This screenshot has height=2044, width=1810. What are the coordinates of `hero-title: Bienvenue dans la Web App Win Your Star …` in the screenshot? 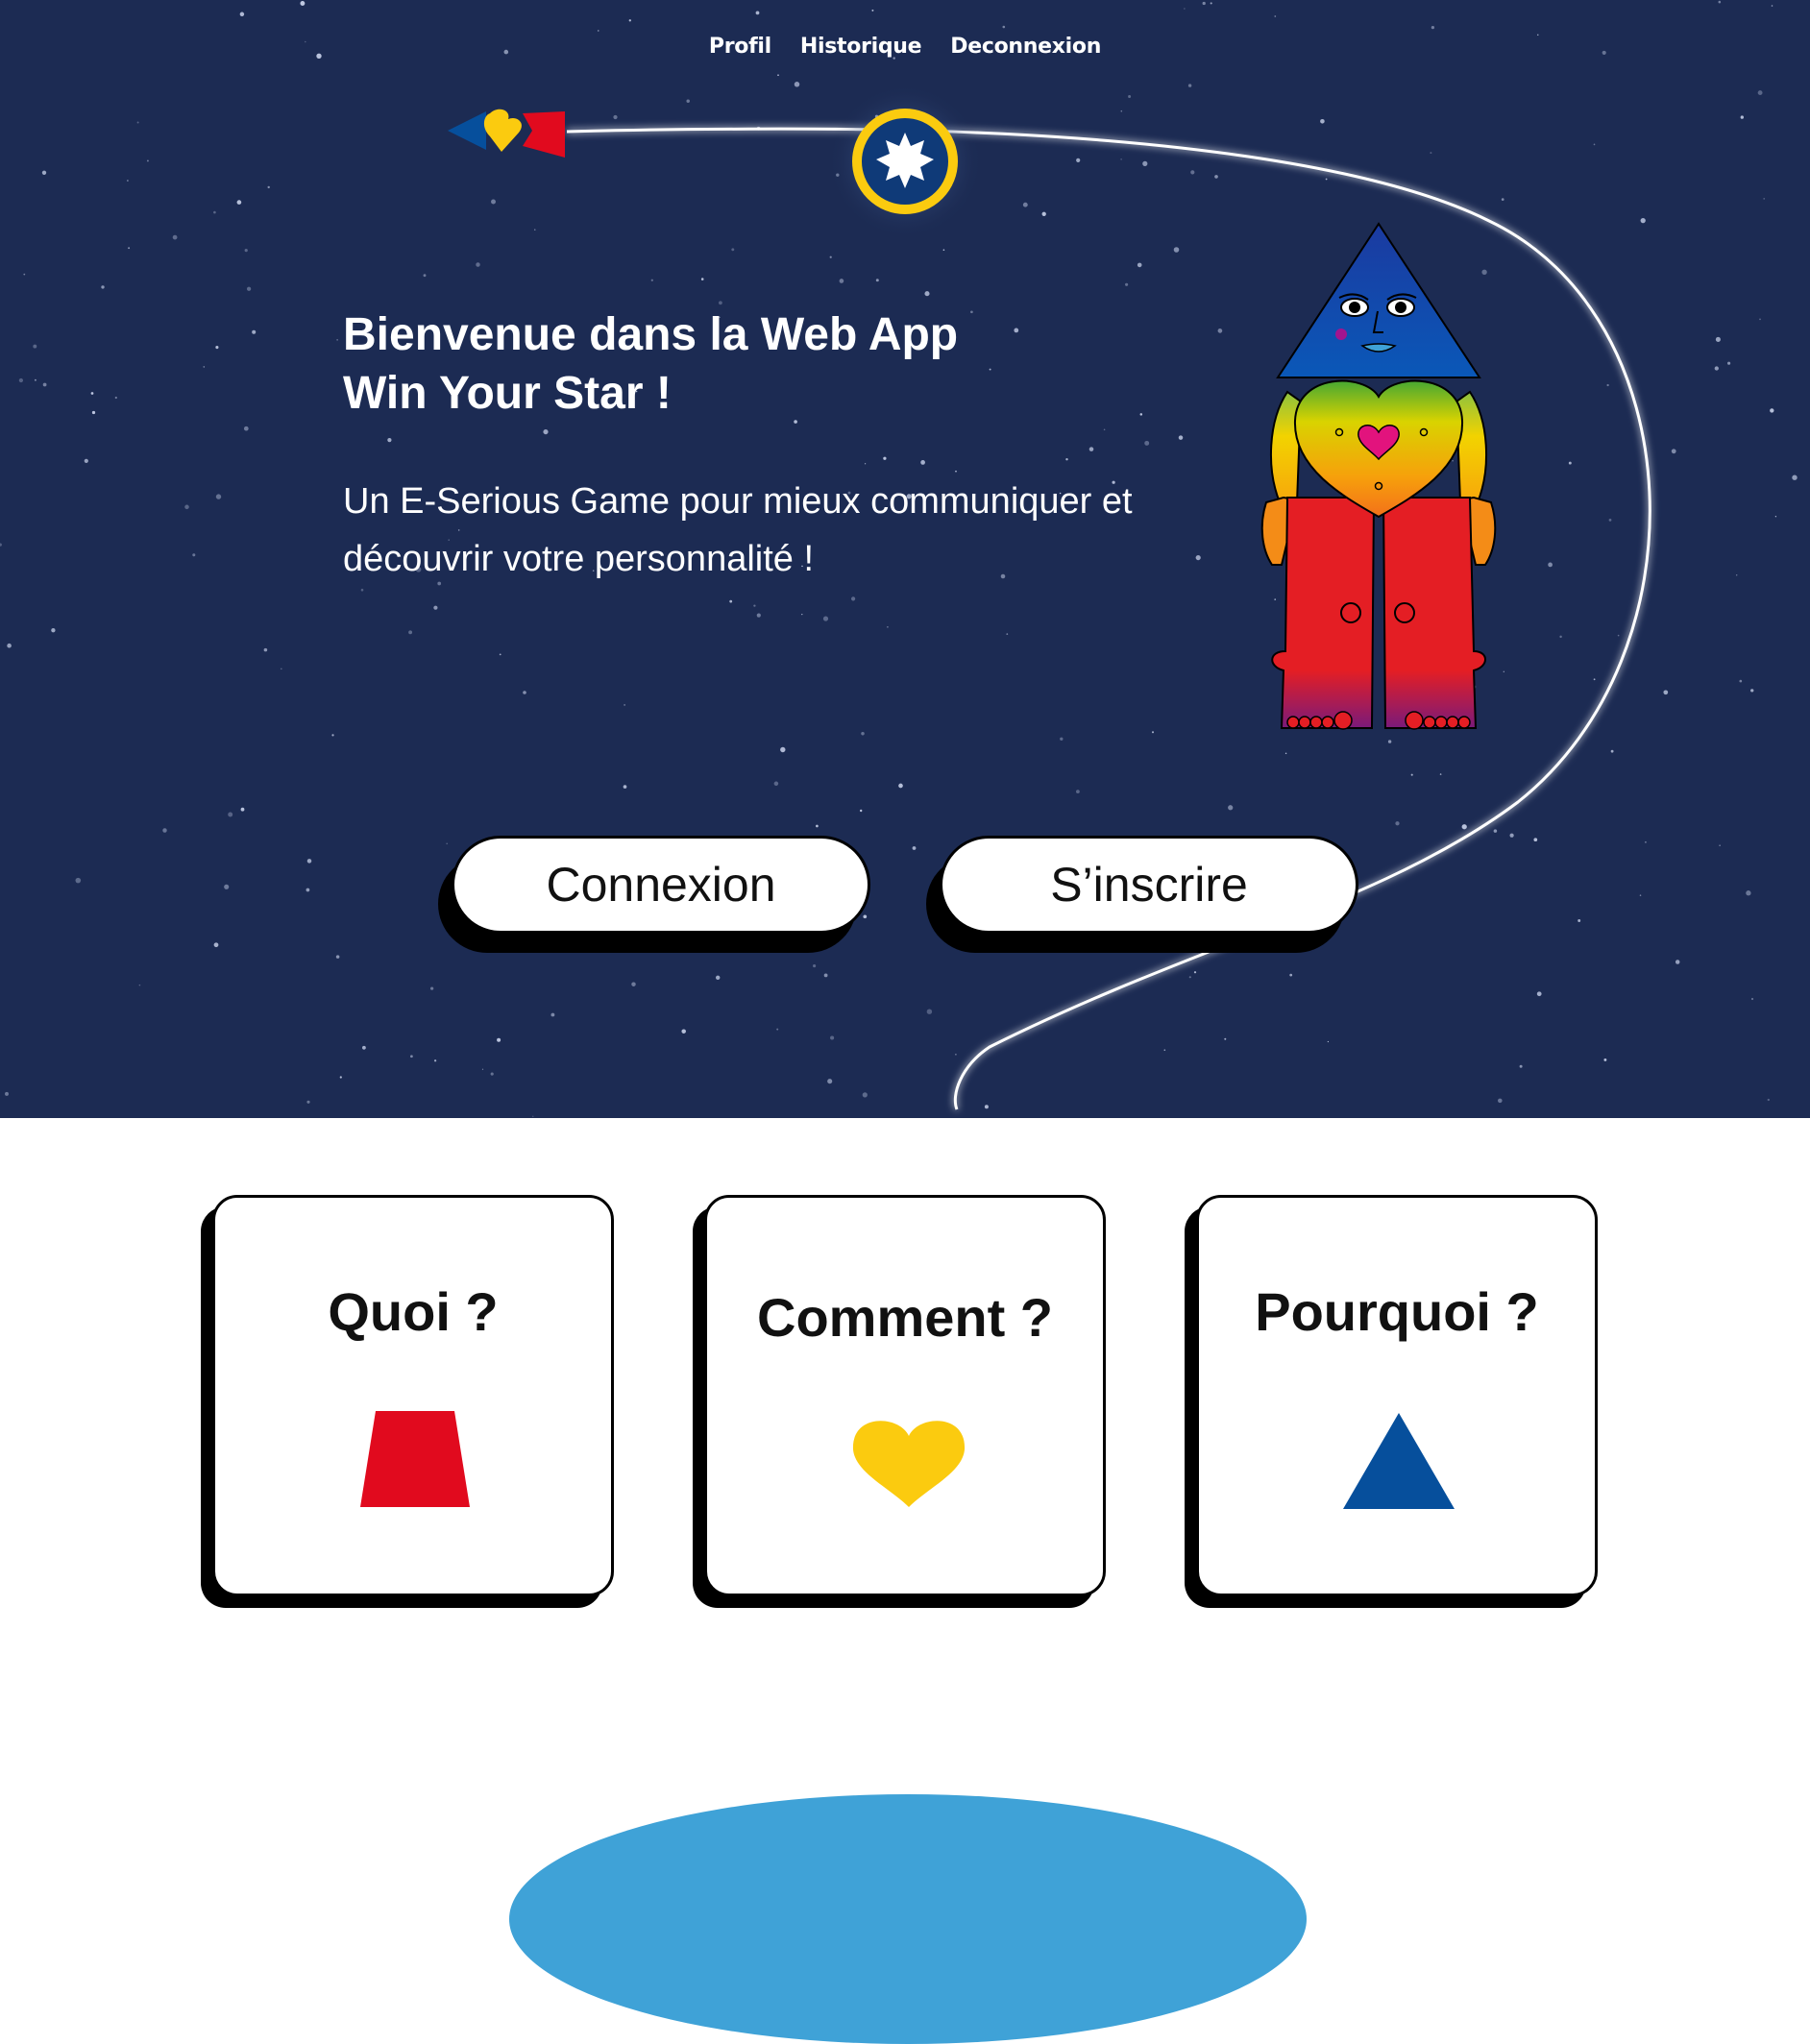 It's located at (650, 364).